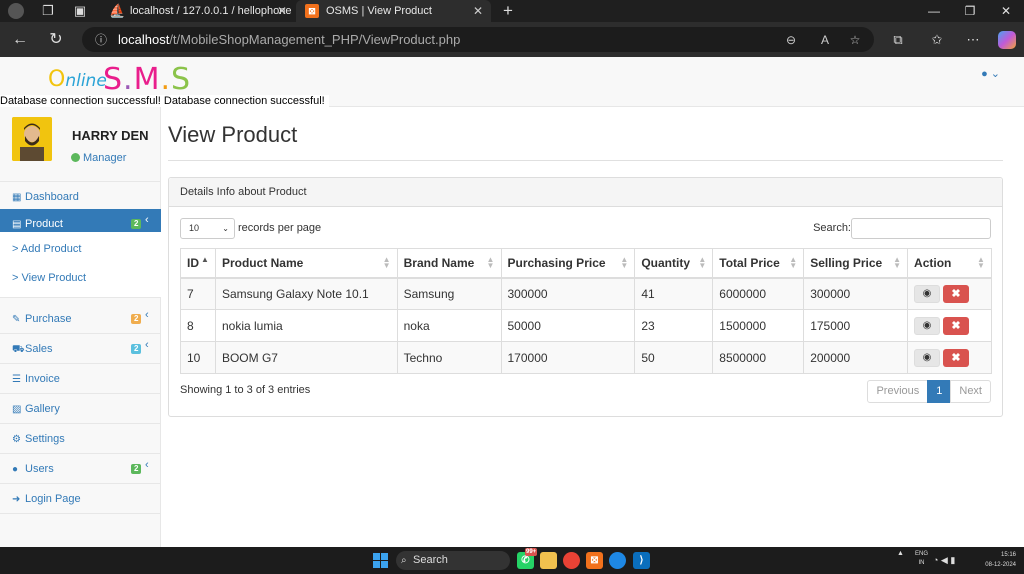  I want to click on zoom-icon: ⊖, so click(791, 40).